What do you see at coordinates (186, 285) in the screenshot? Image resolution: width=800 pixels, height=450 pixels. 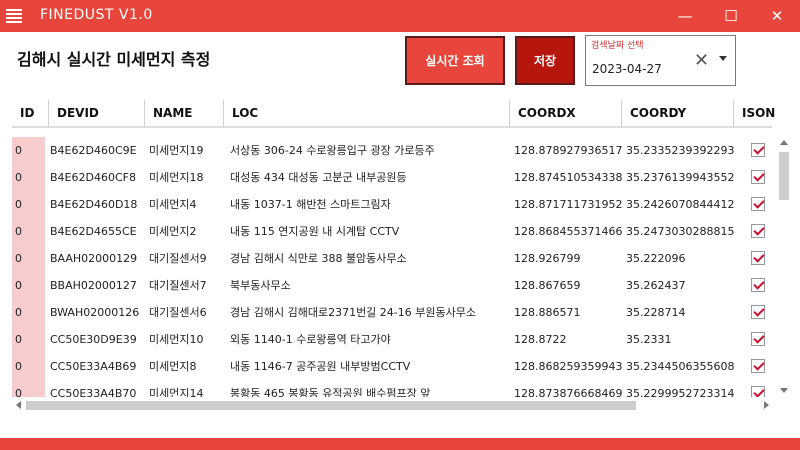 I see `cell-name: 대기질센서7` at bounding box center [186, 285].